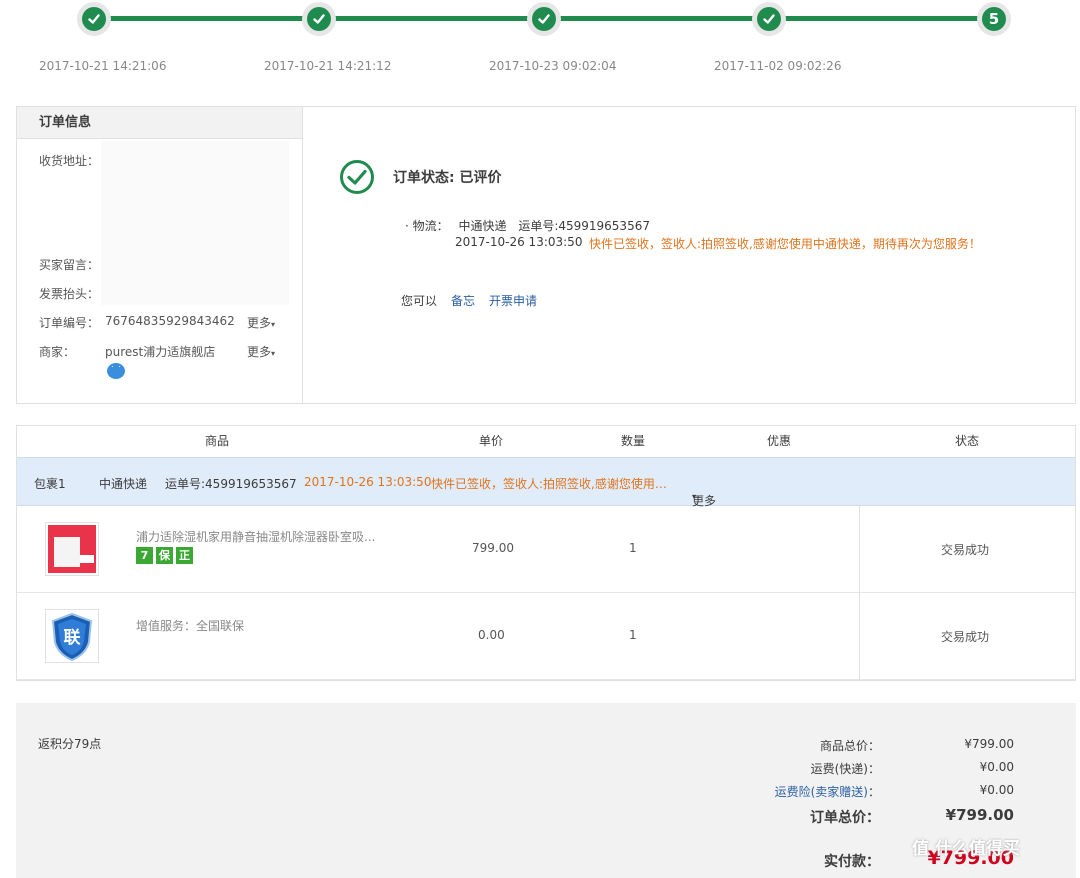 This screenshot has height=878, width=1080. Describe the element at coordinates (490, 441) in the screenshot. I see `col-header-price: 单价` at that location.